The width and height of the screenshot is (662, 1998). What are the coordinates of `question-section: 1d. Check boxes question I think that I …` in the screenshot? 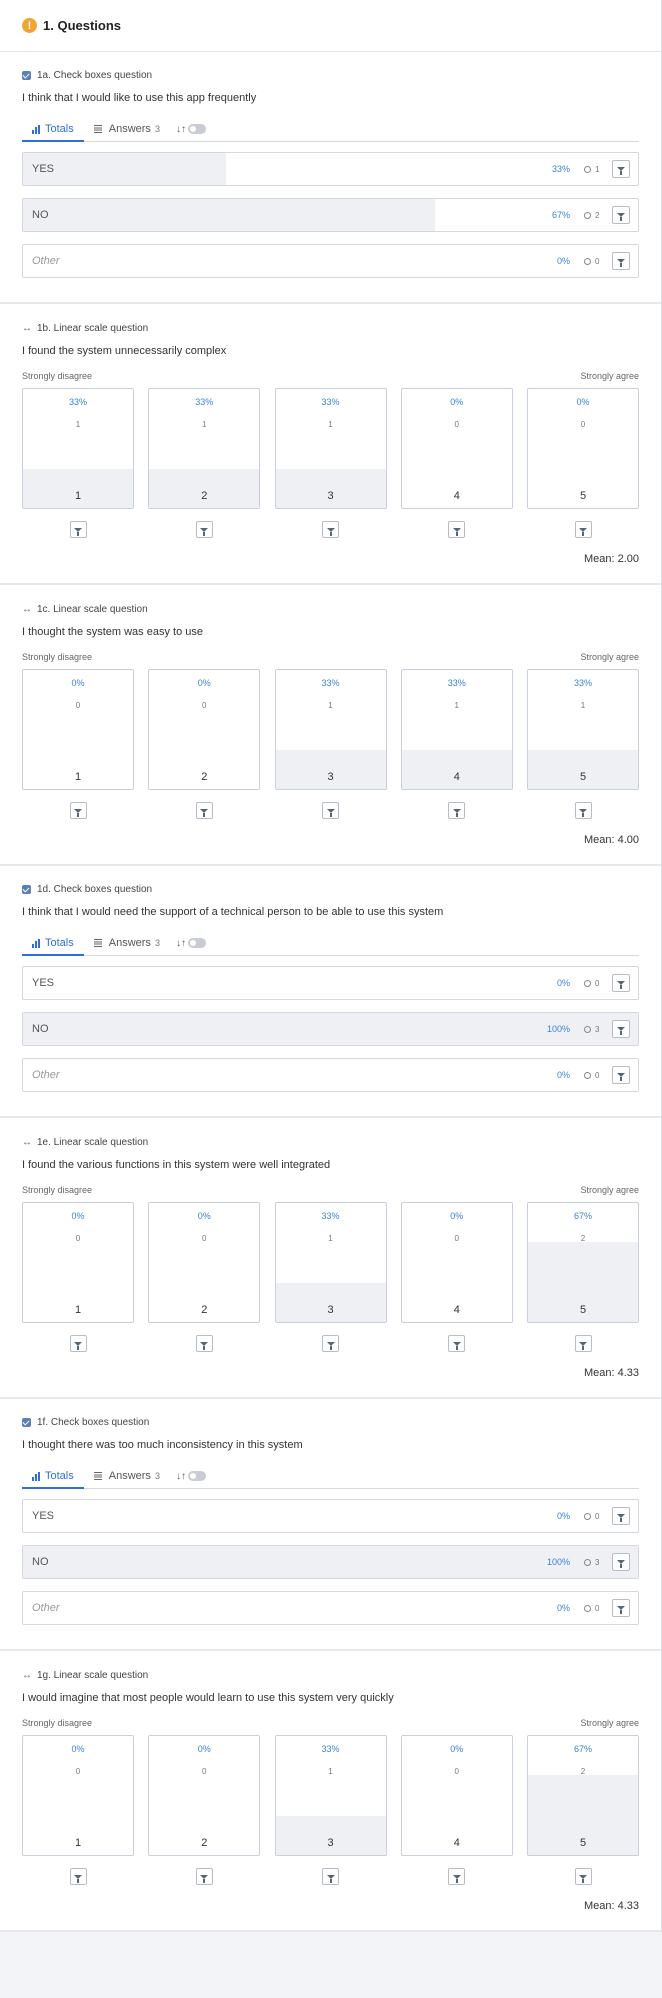 It's located at (330, 992).